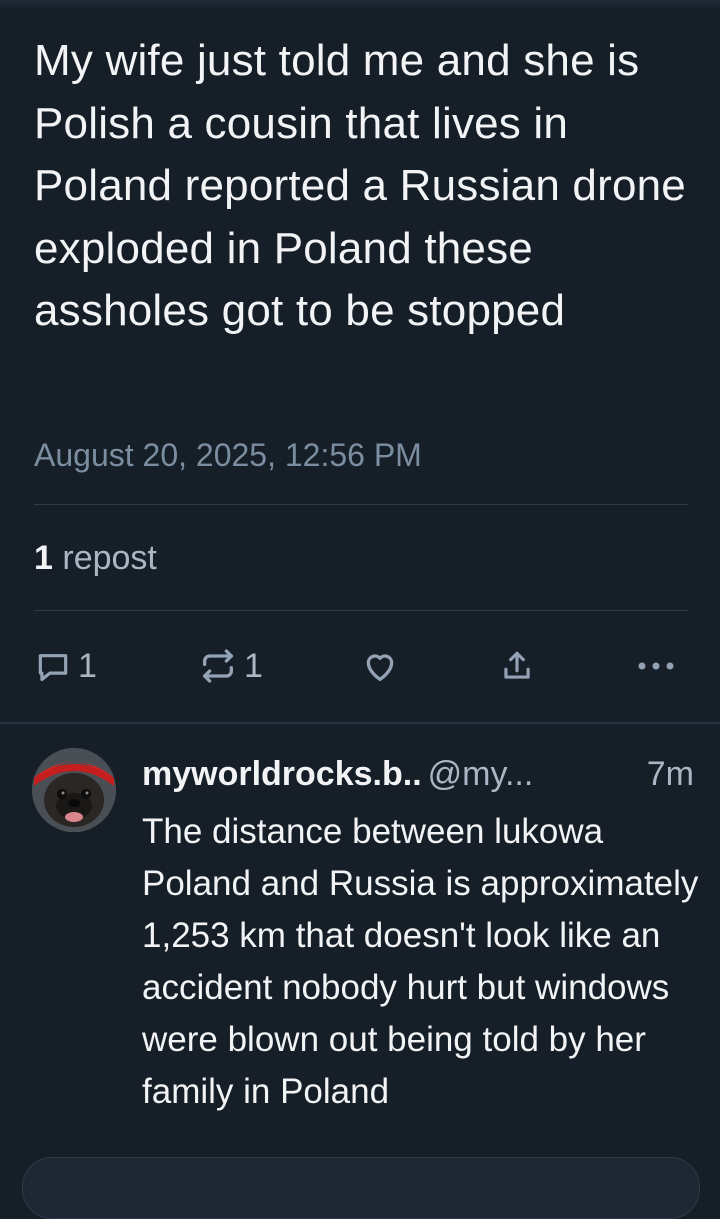  I want to click on share-icon, so click(517, 666).